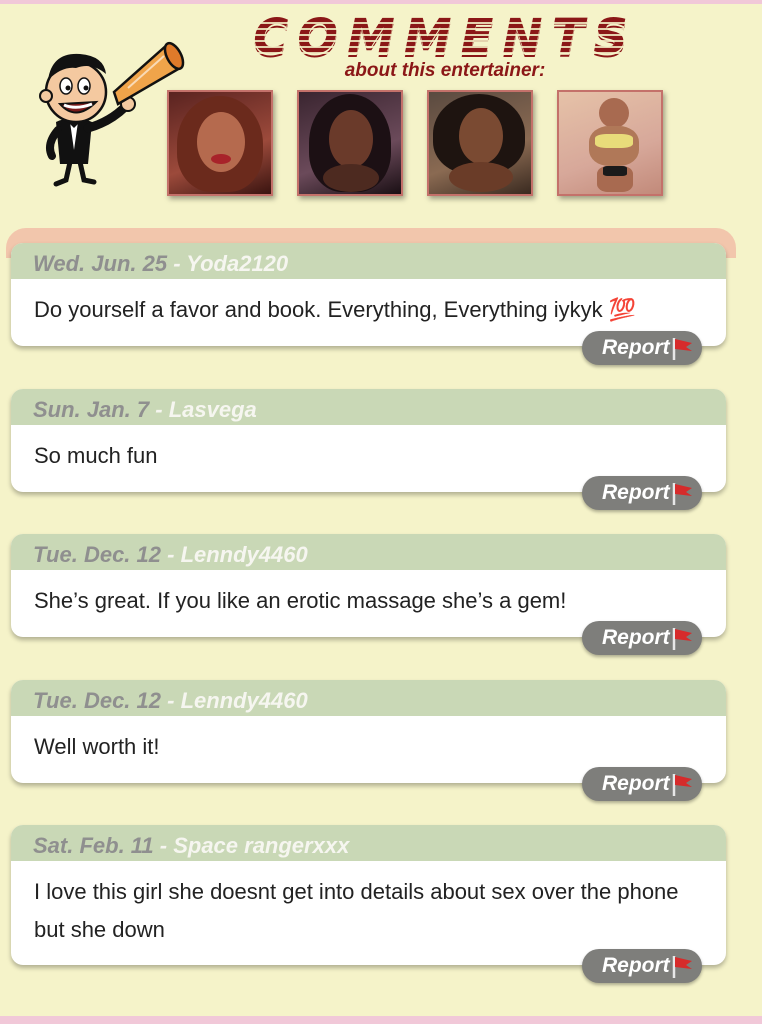 This screenshot has height=1024, width=762. I want to click on comments-subtitle: about this entertainer:, so click(445, 70).